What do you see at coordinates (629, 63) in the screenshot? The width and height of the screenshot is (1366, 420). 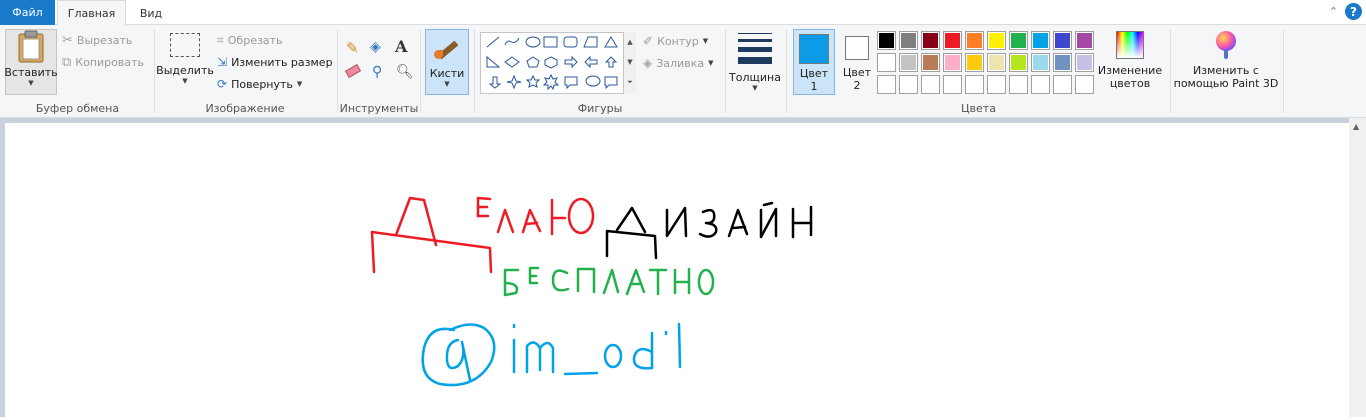 I see `shapes-scroll: ▲ ▼ ⏷` at bounding box center [629, 63].